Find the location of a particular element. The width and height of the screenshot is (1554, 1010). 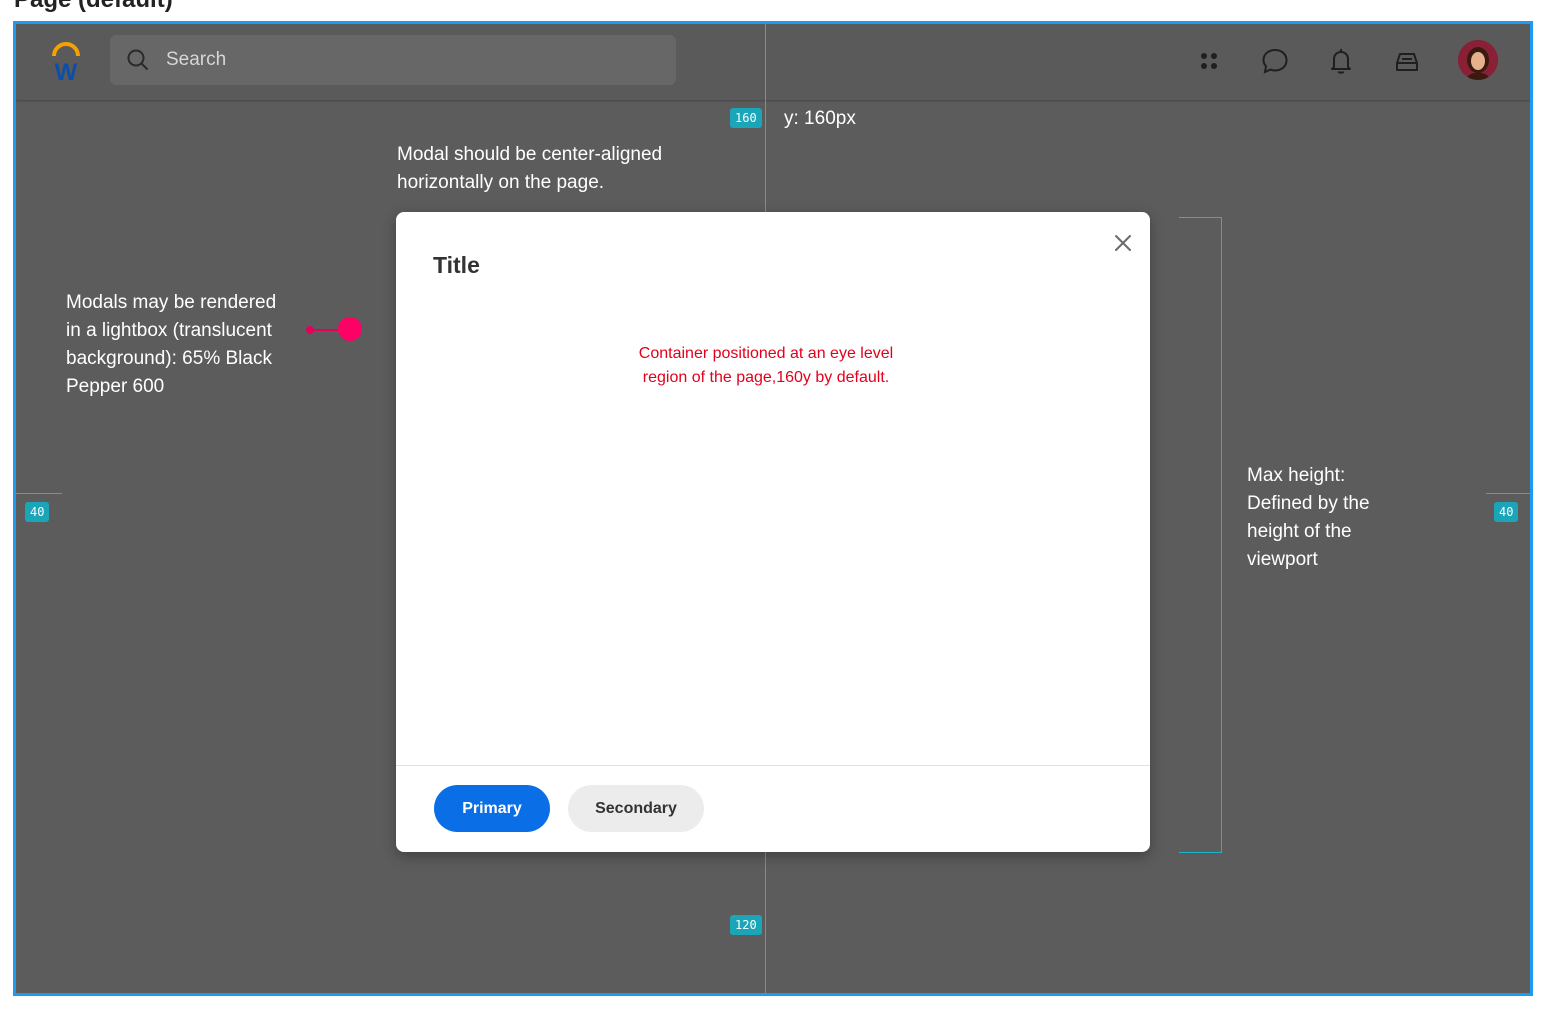

right-margin-badge: 40 is located at coordinates (1506, 512).